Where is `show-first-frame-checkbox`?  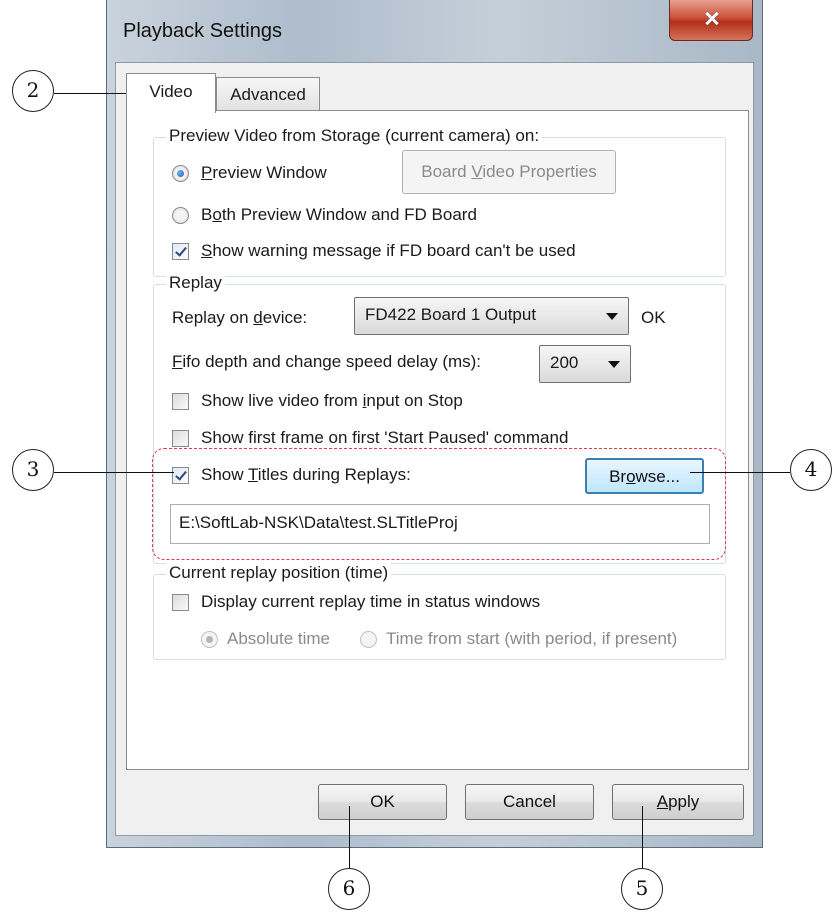 show-first-frame-checkbox is located at coordinates (180, 438).